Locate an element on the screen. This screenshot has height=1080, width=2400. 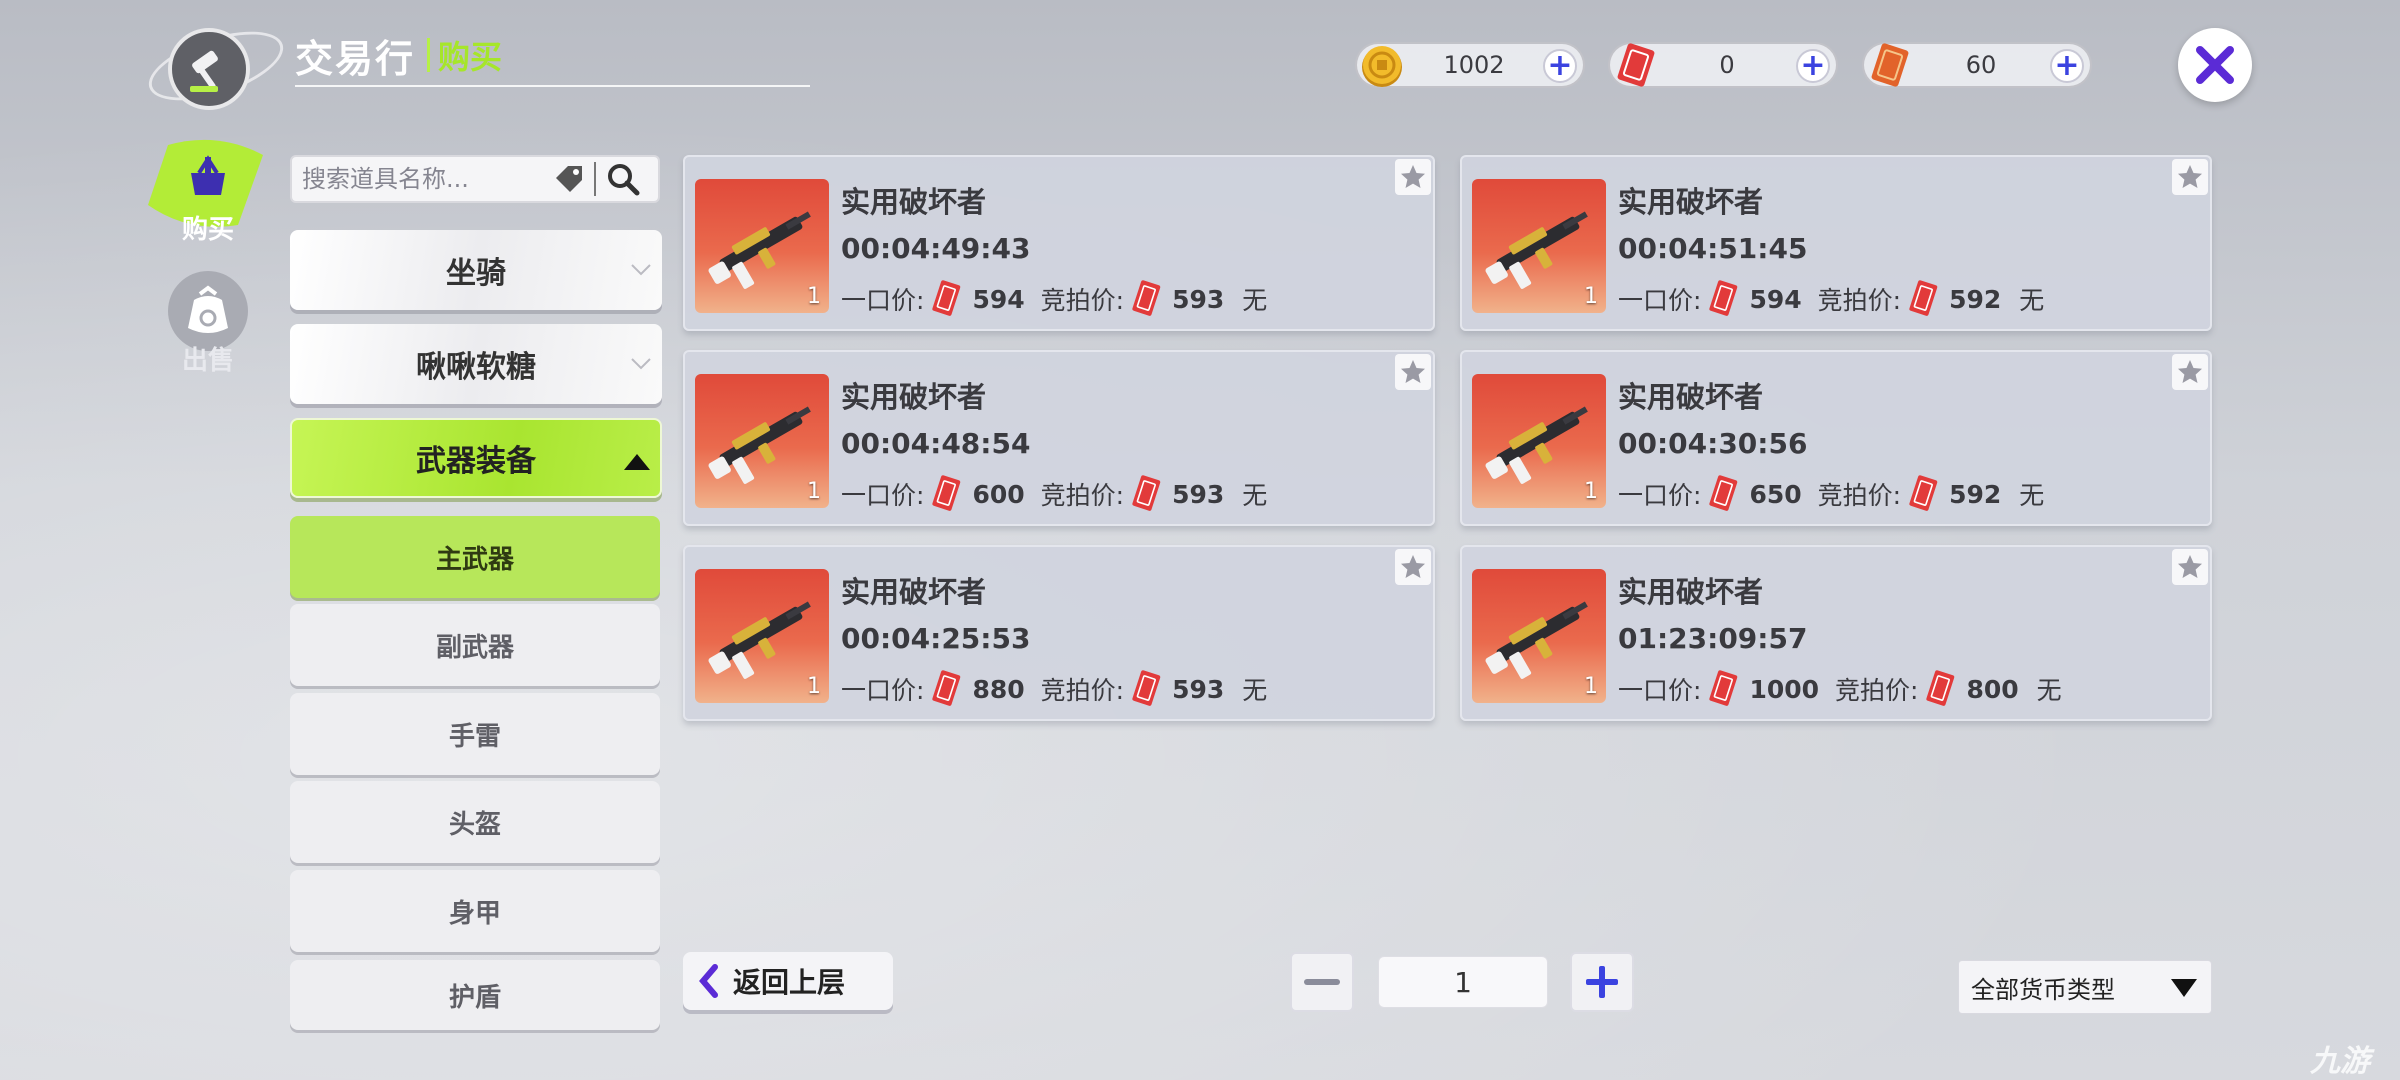
page-decrement-button is located at coordinates (1322, 982).